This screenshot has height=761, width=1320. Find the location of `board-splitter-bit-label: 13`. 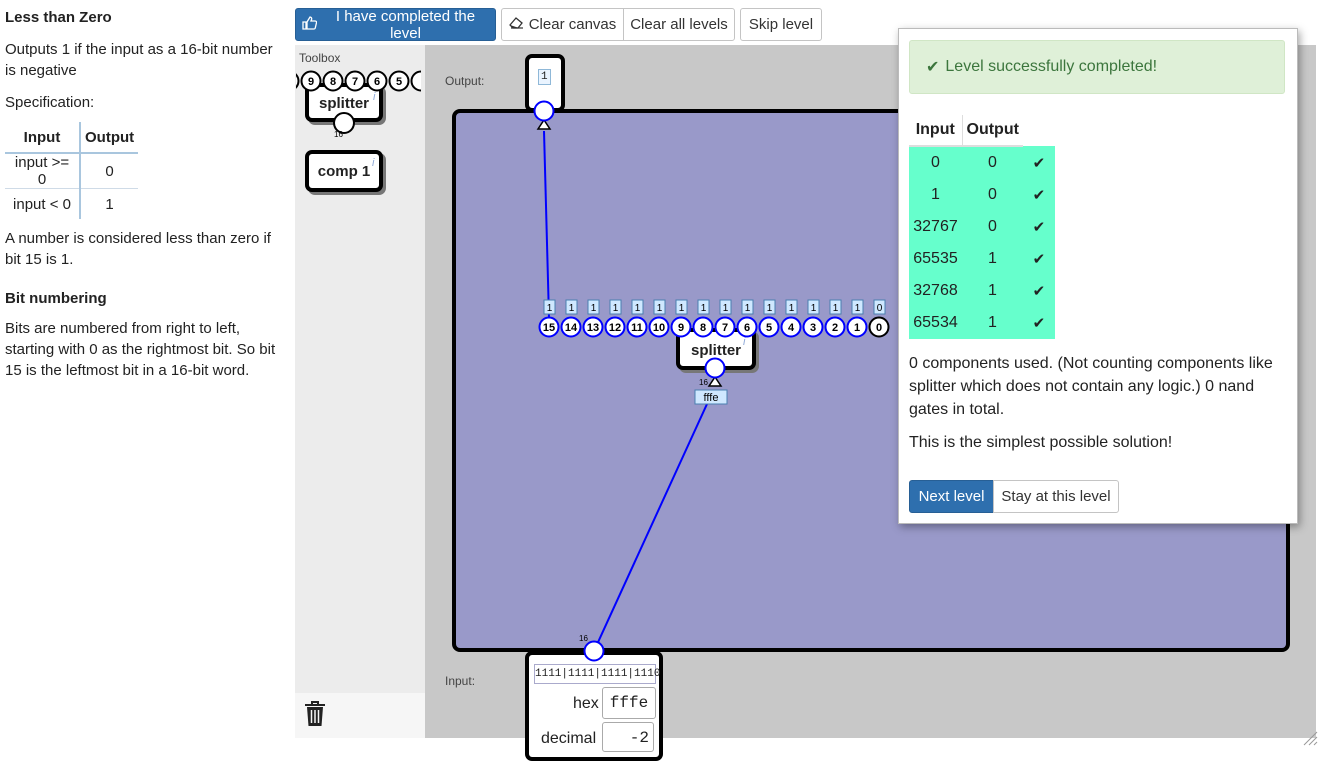

board-splitter-bit-label: 13 is located at coordinates (593, 328).